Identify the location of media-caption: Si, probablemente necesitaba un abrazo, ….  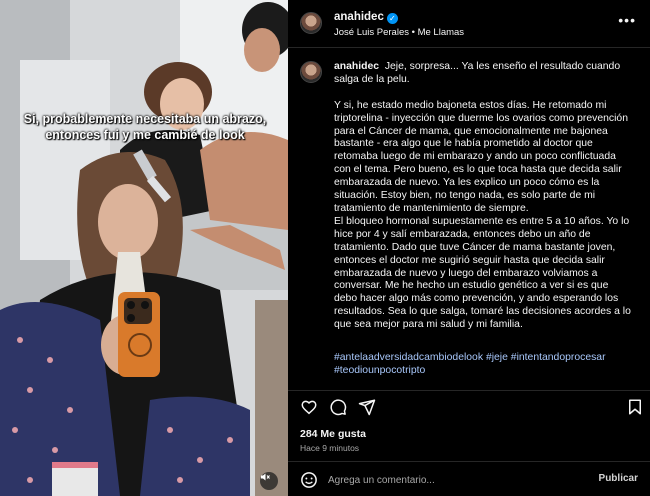
(145, 127).